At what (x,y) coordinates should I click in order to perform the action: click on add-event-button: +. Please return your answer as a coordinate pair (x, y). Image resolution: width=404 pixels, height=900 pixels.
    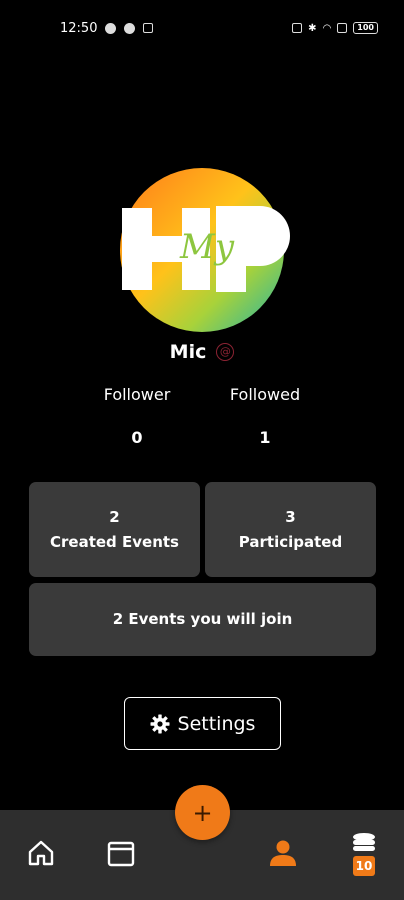
    Looking at the image, I should click on (202, 812).